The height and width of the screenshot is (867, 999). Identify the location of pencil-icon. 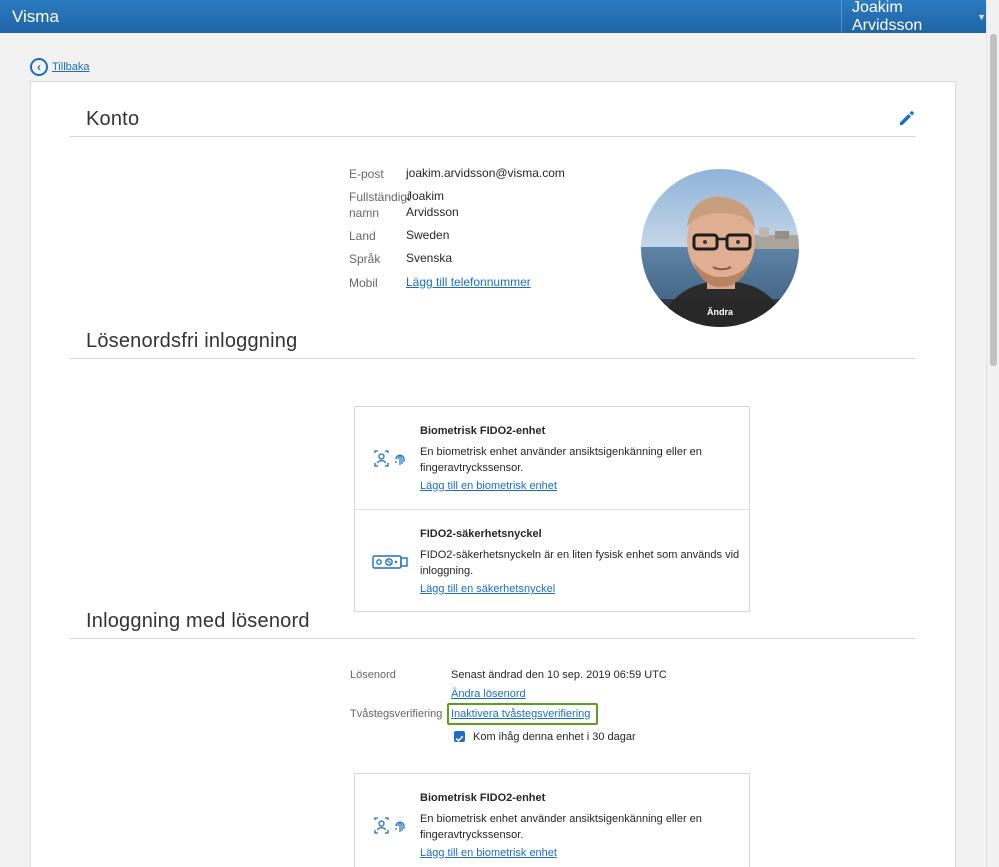
(907, 118).